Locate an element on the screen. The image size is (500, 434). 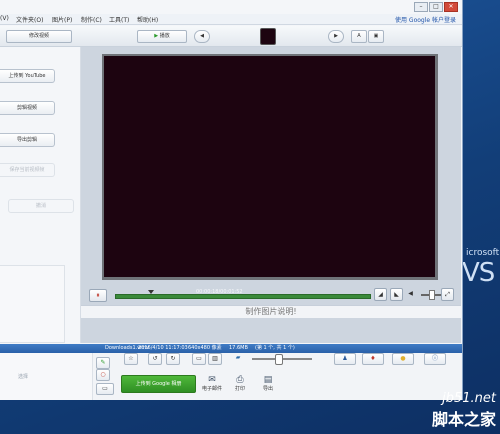
play-icon: ▶ is located at coordinates (156, 36).